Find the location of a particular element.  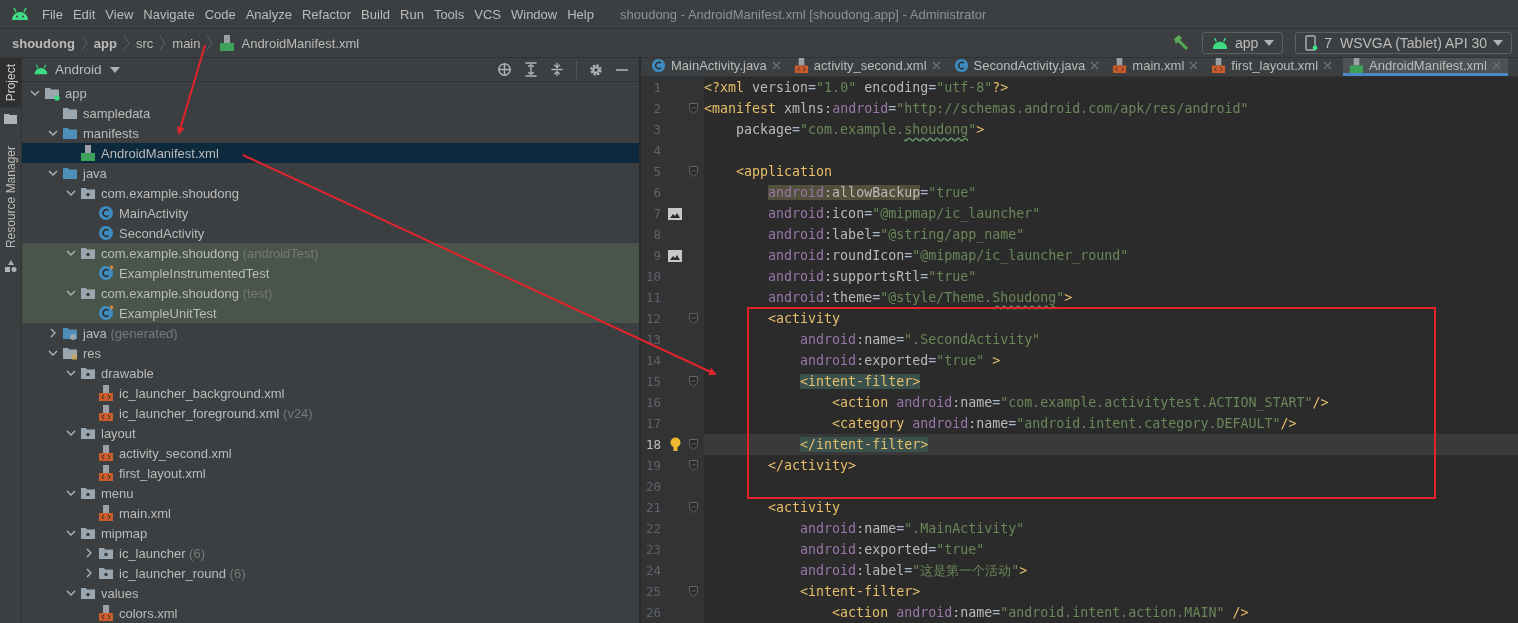

tree-item: SecondActivity is located at coordinates (330, 233).